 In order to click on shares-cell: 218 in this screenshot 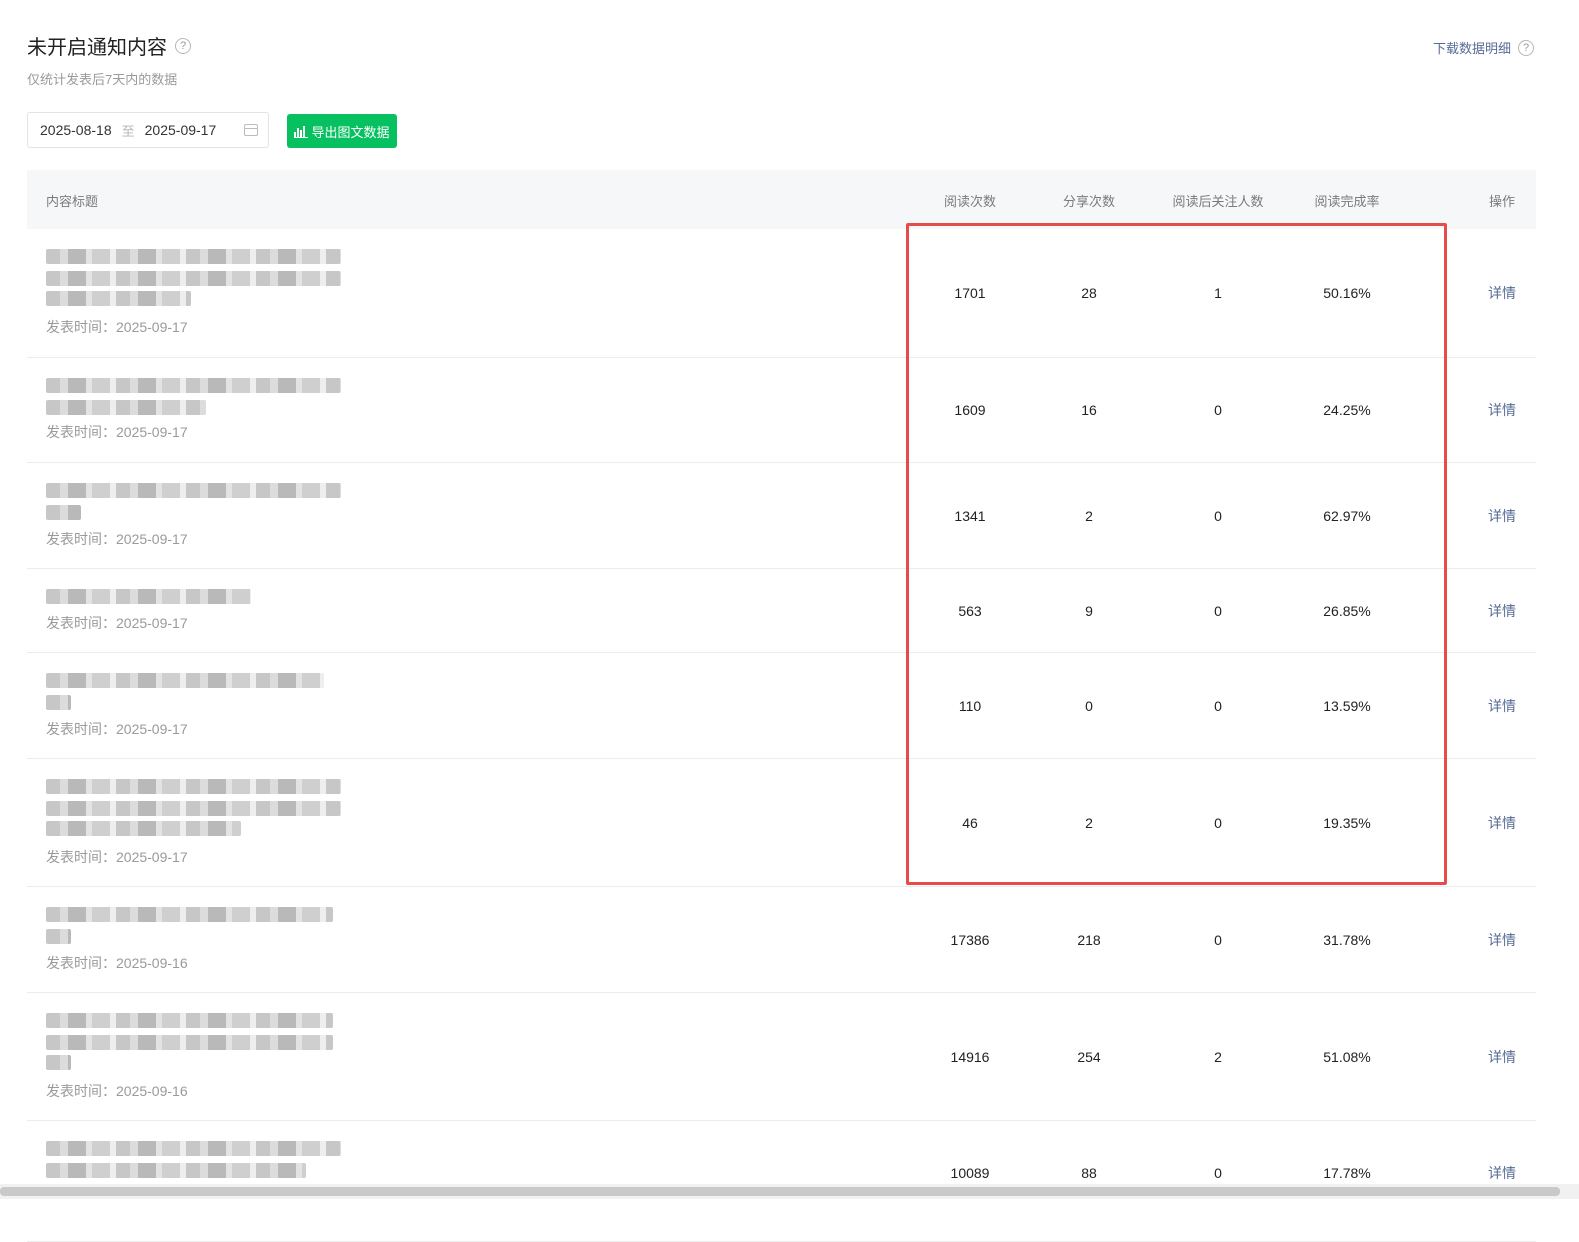, I will do `click(1089, 939)`.